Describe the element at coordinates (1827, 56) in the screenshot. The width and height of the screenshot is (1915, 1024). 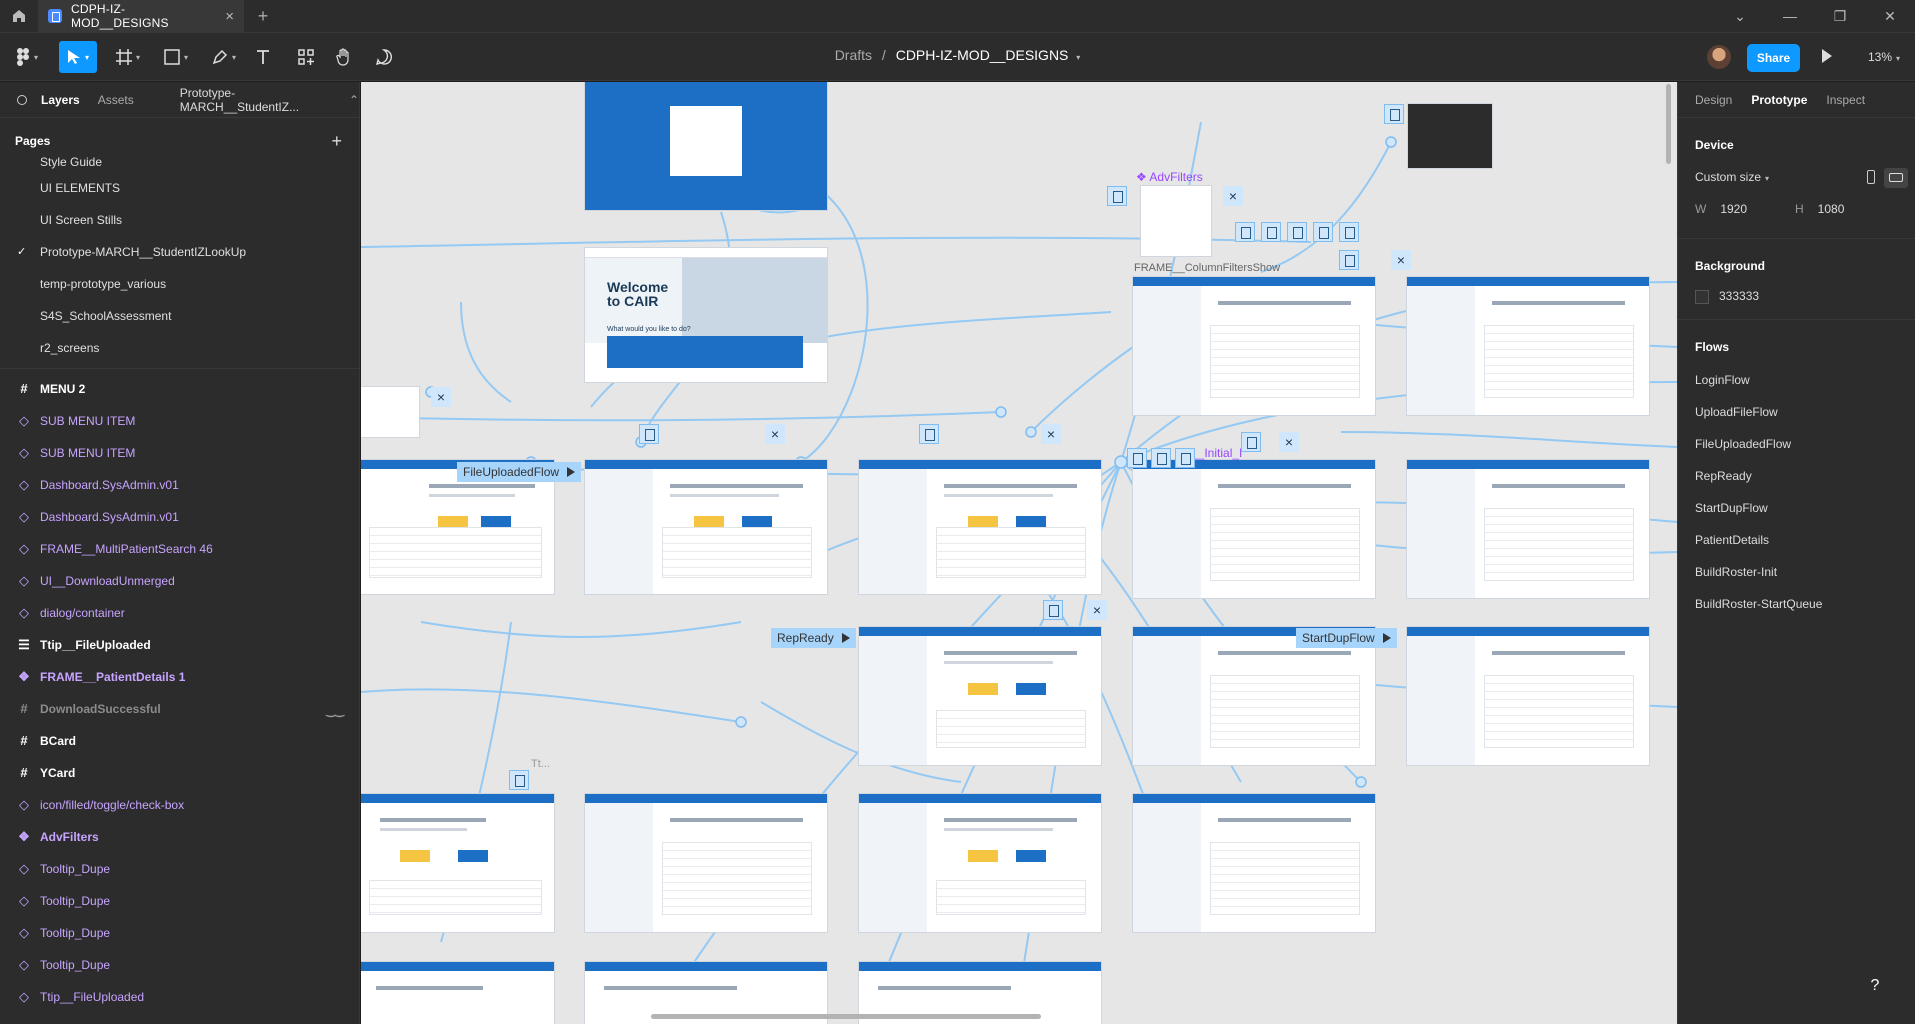
I see `present-play-icon` at that location.